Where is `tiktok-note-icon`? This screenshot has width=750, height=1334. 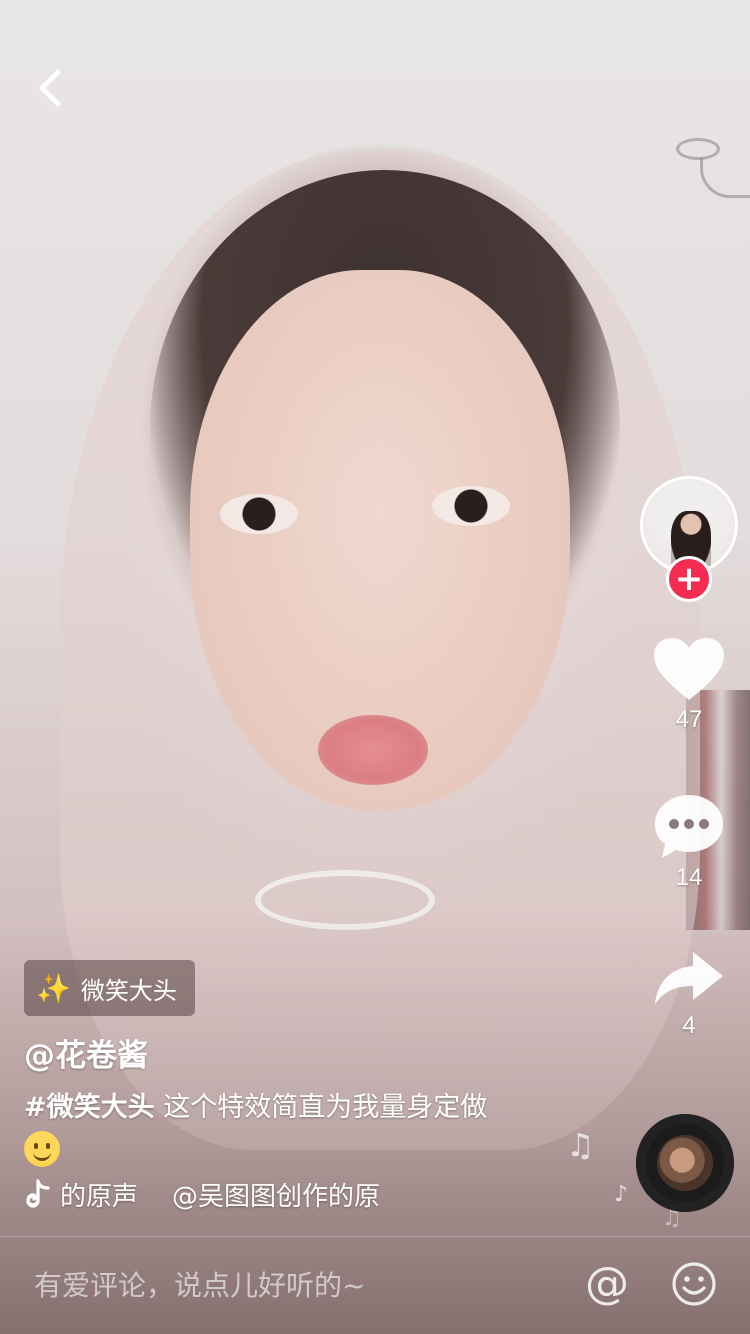
tiktok-note-icon is located at coordinates (38, 1193).